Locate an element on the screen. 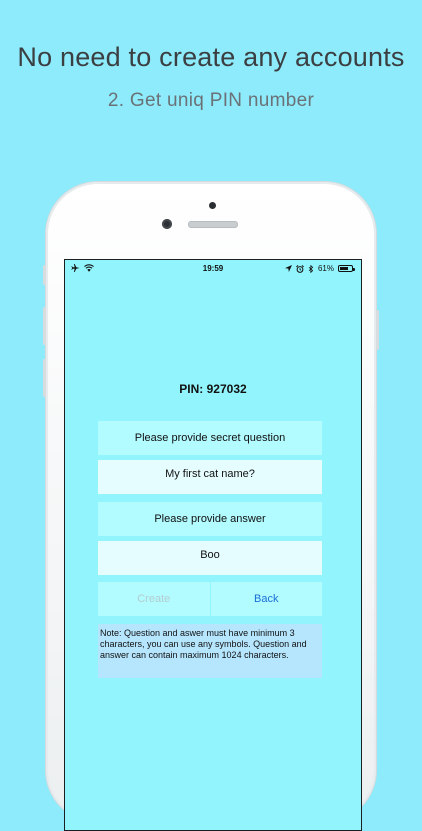 The width and height of the screenshot is (422, 831). power-button is located at coordinates (377, 330).